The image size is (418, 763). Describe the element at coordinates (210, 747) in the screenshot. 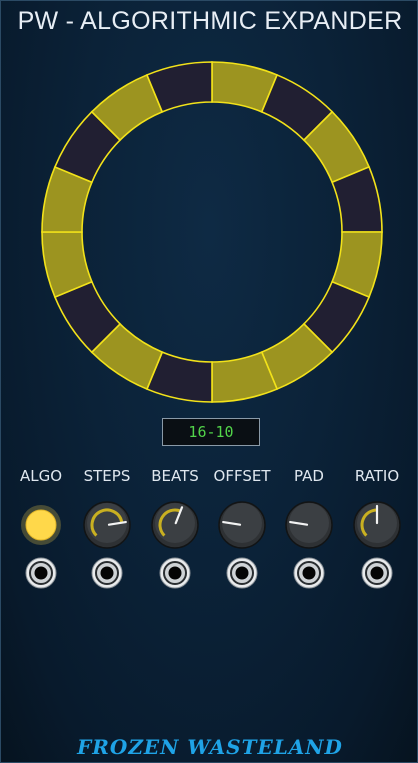

I see `brand-logo: FROZEN WASTELAND` at that location.